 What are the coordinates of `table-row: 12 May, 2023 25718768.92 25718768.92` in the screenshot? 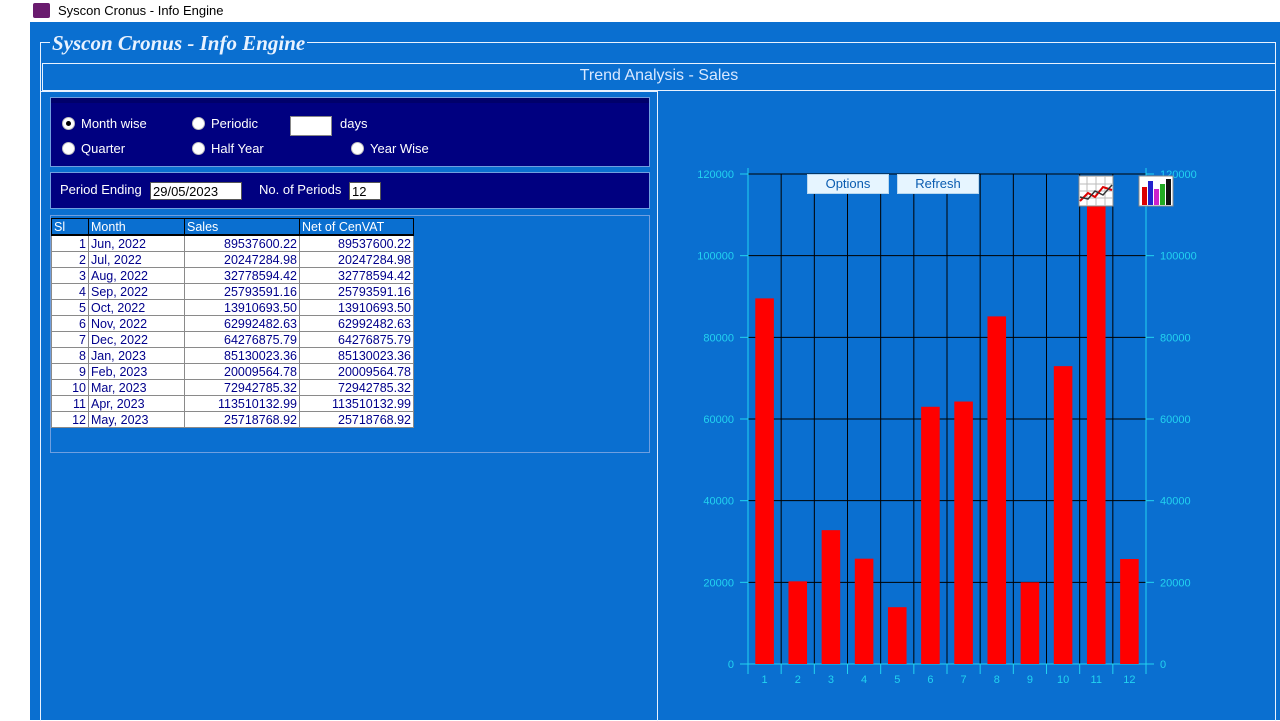 It's located at (232, 419).